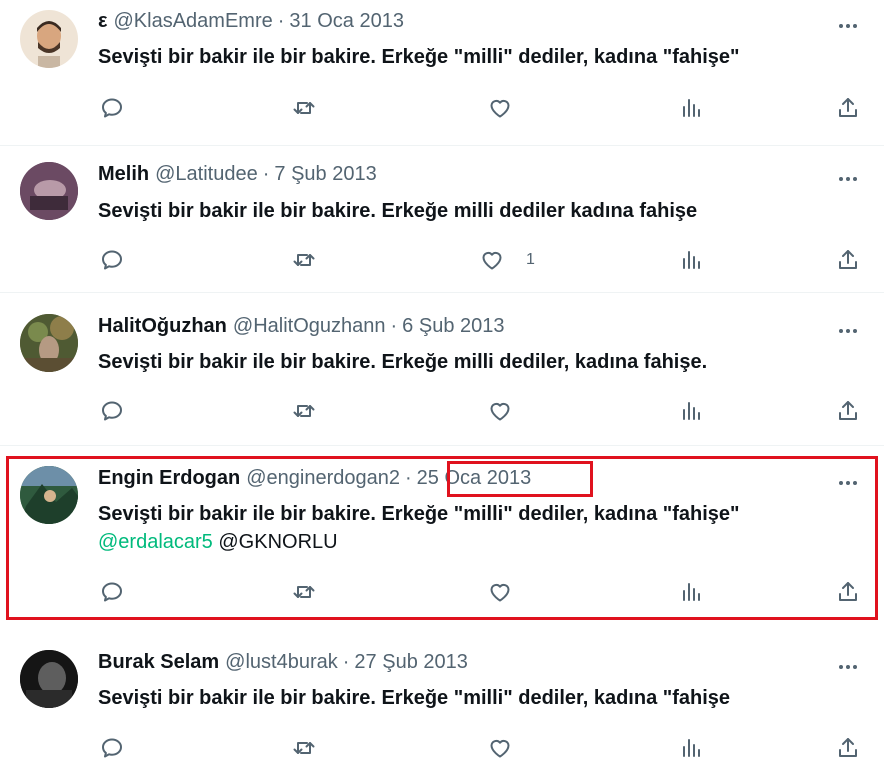 The height and width of the screenshot is (773, 884). Describe the element at coordinates (309, 326) in the screenshot. I see `author-handle: @HalitOguzhann` at that location.